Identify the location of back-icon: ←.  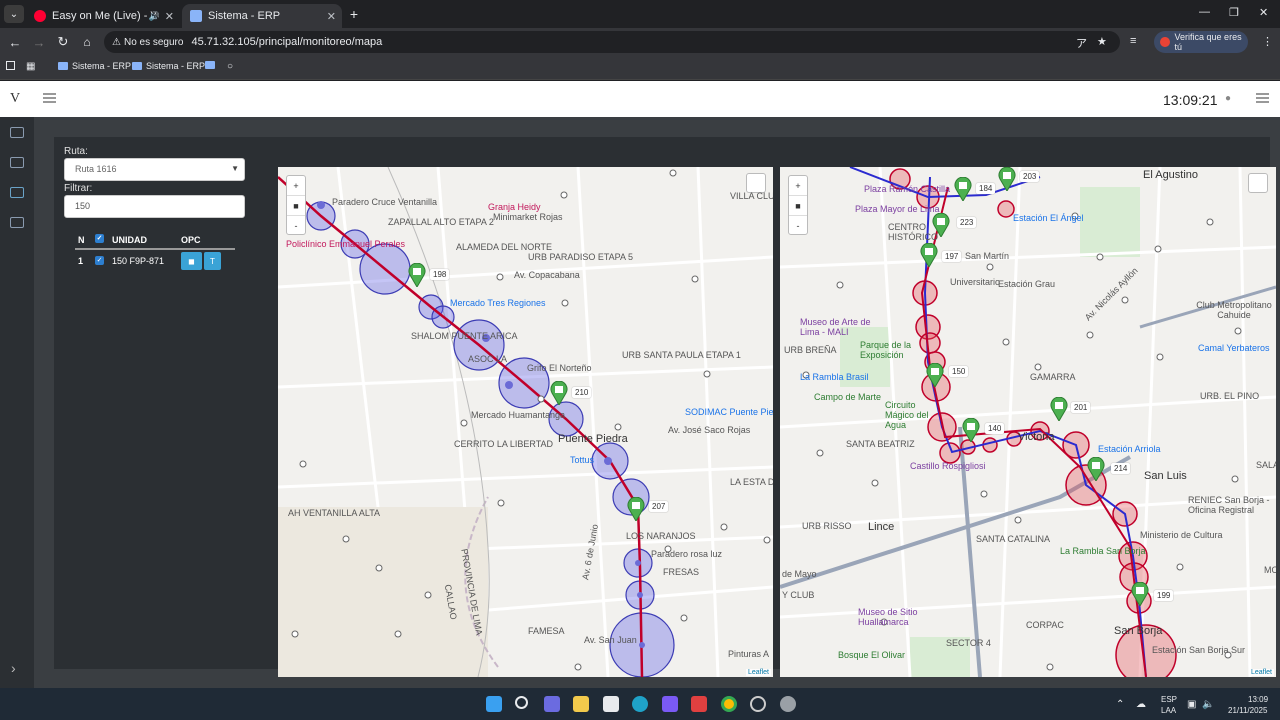
(15, 42).